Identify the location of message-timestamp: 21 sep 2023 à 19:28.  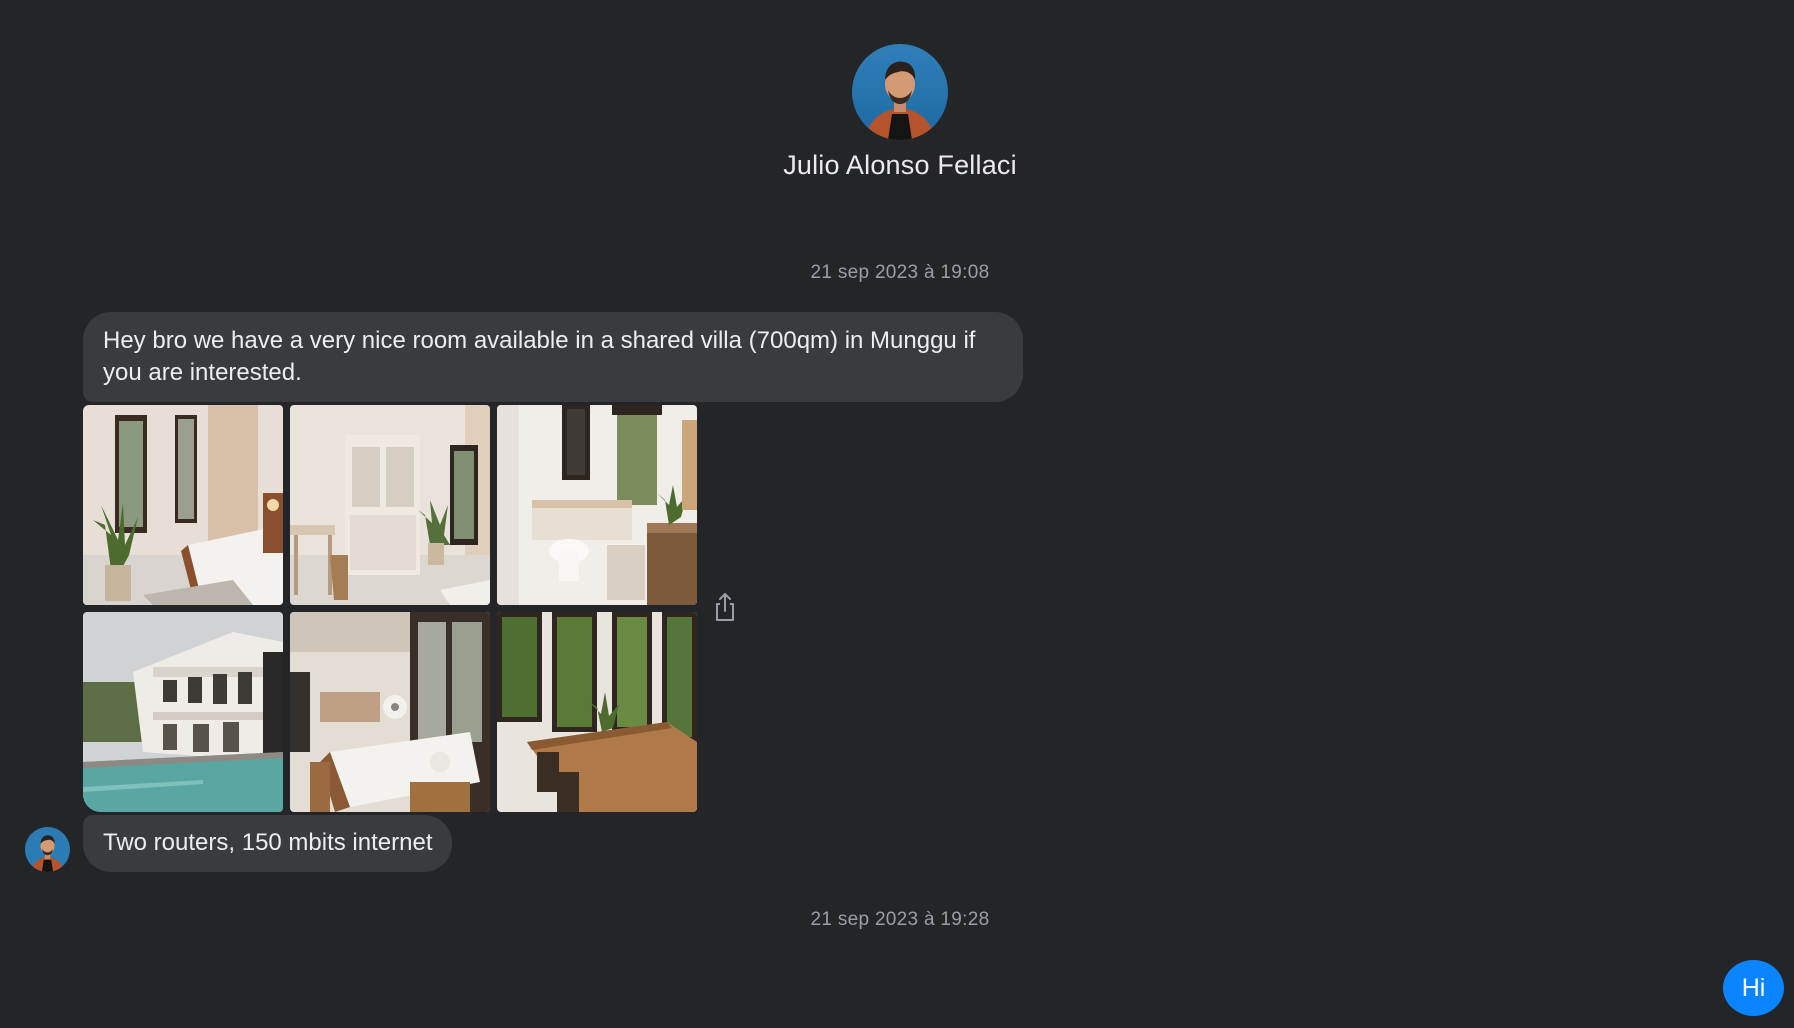
(900, 919).